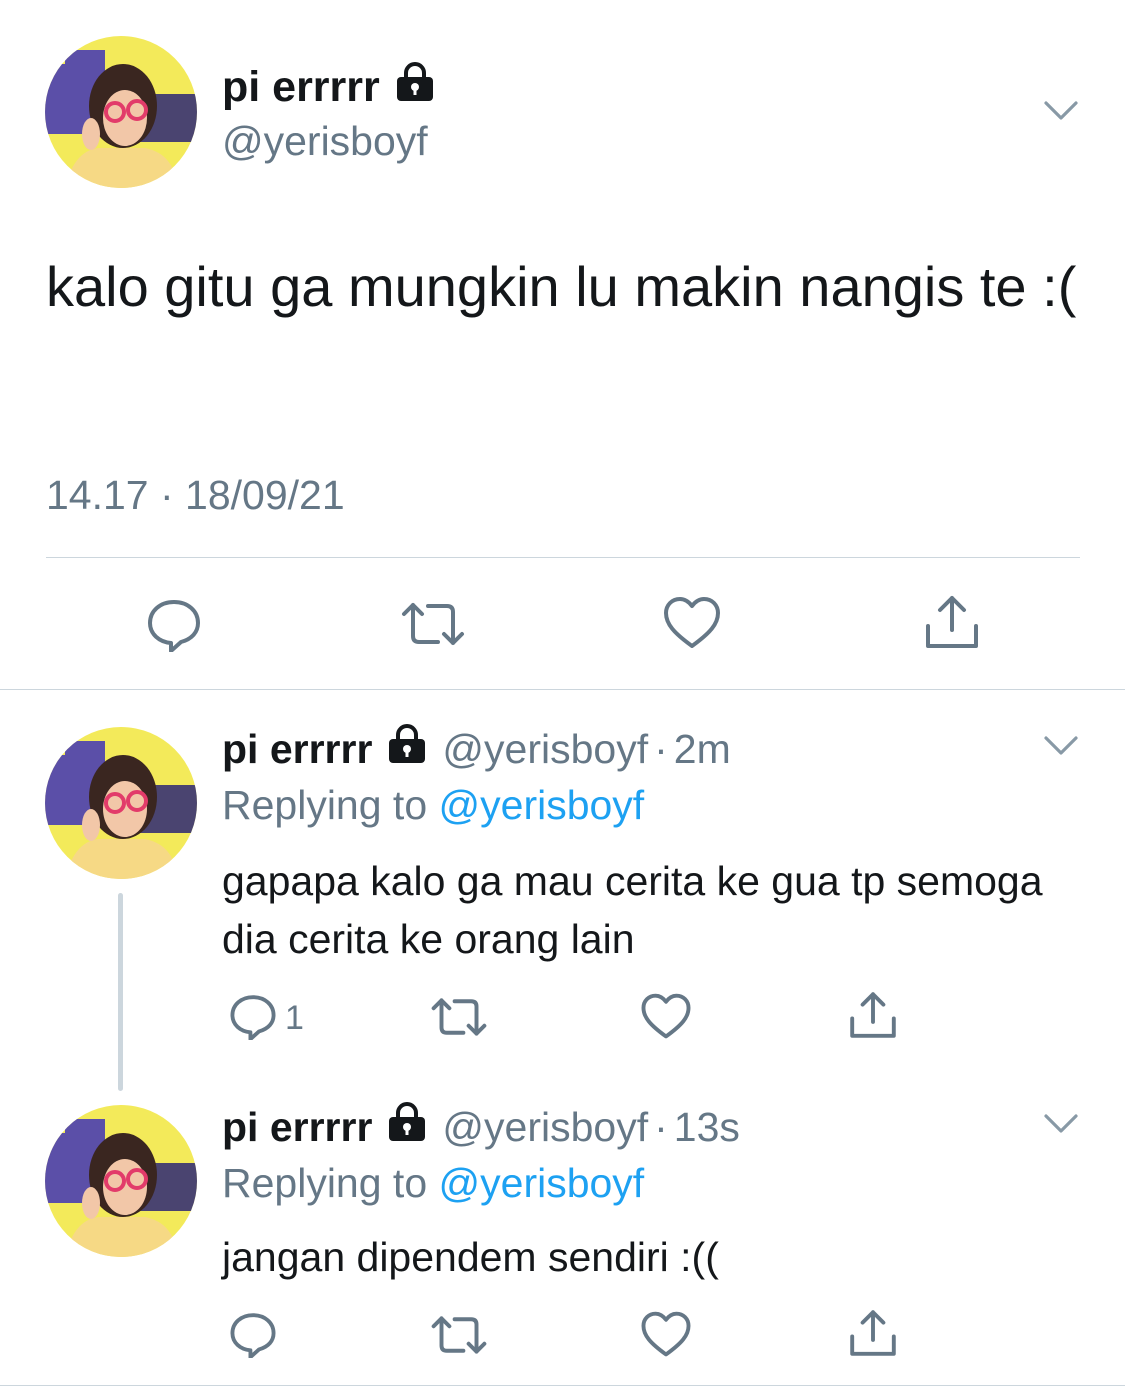 Image resolution: width=1125 pixels, height=1387 pixels. What do you see at coordinates (294, 1018) in the screenshot?
I see `reply-count: 1` at bounding box center [294, 1018].